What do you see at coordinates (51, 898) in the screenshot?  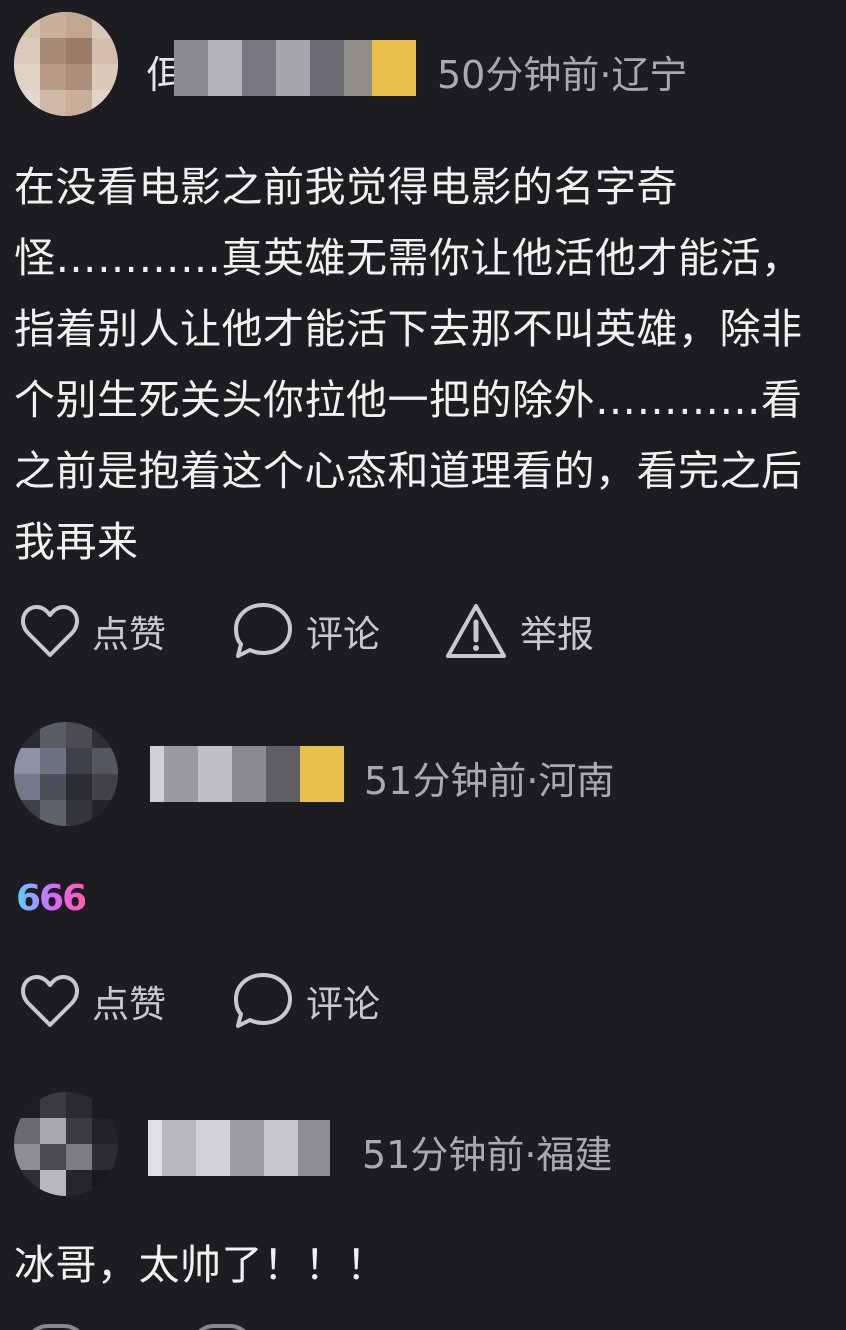 I see `emoji-666: 666` at bounding box center [51, 898].